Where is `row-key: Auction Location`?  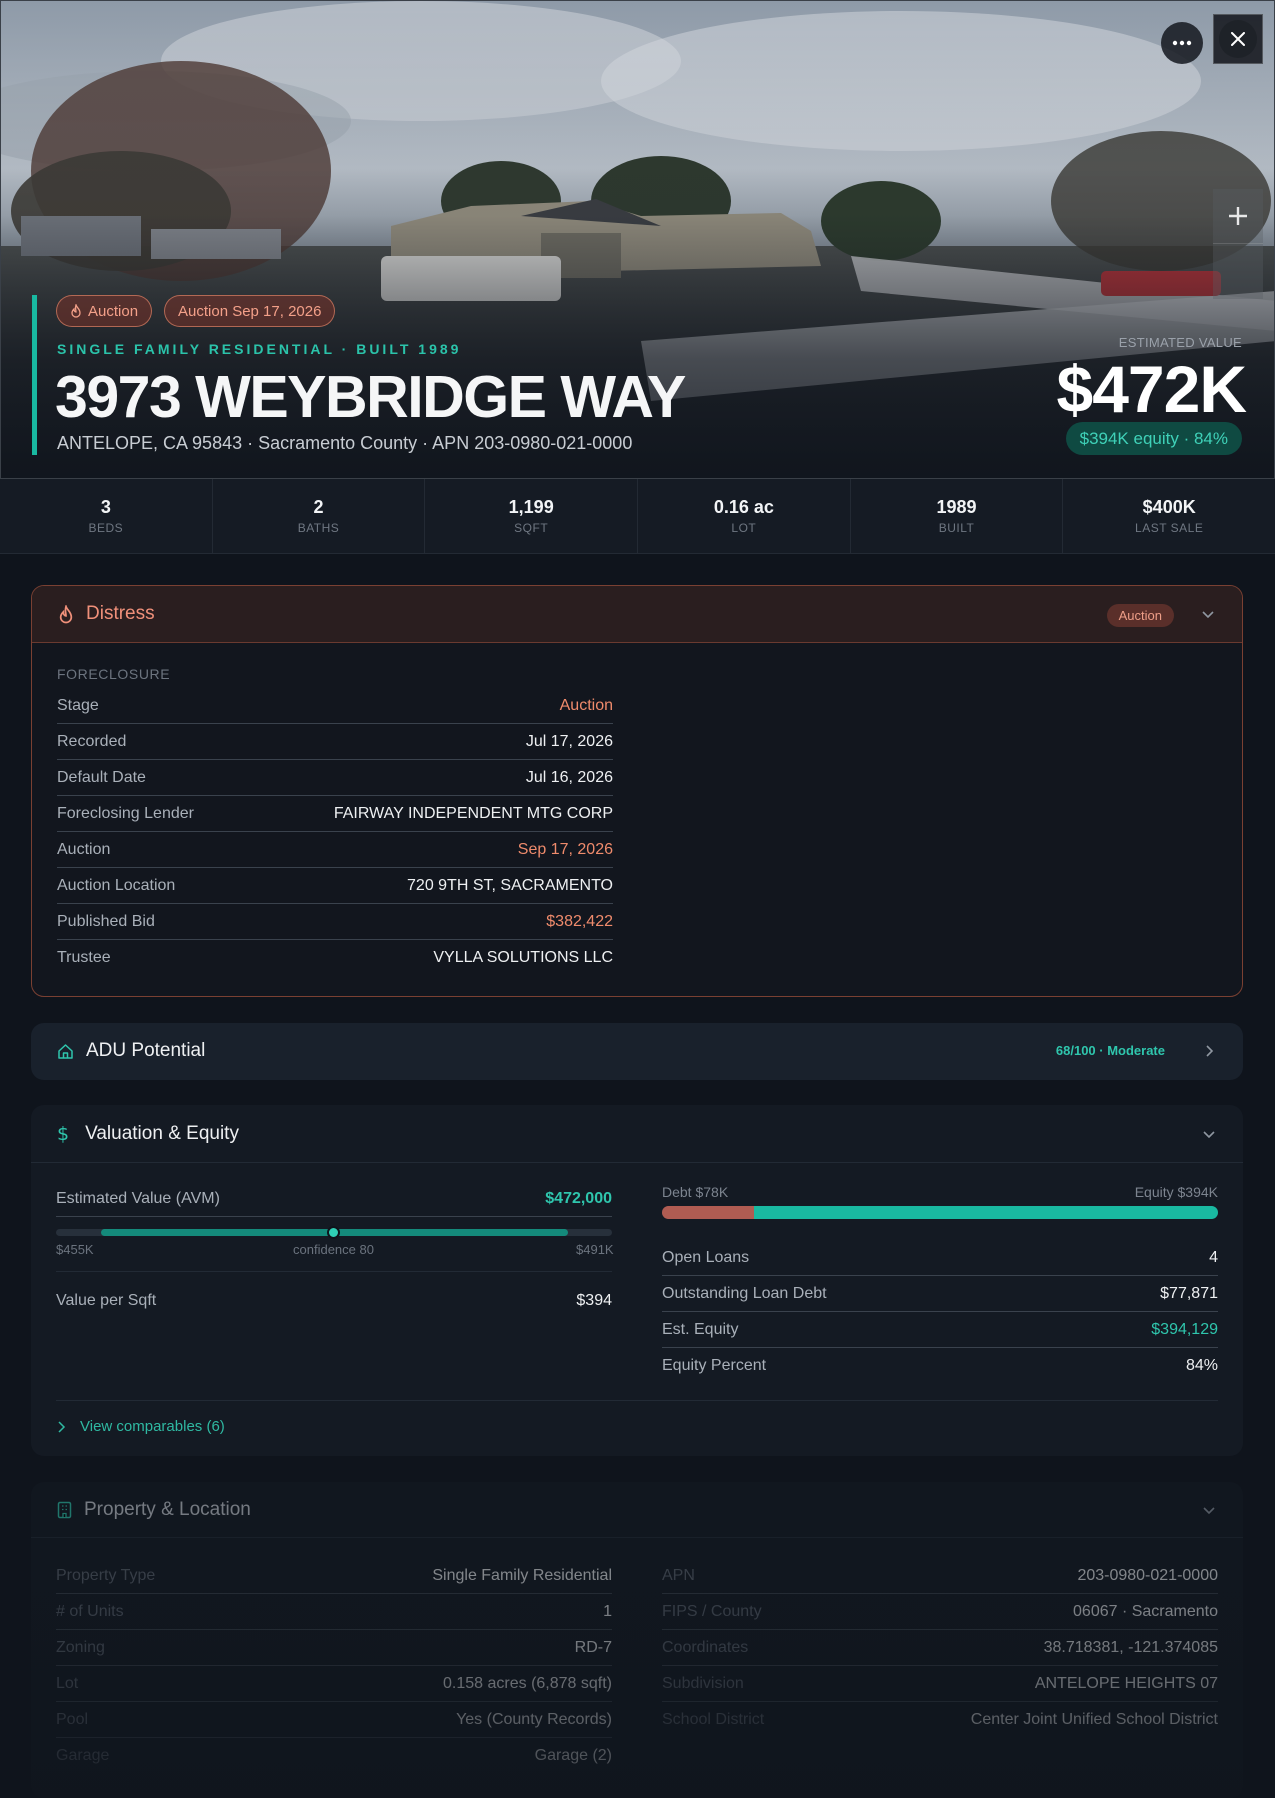
row-key: Auction Location is located at coordinates (116, 885).